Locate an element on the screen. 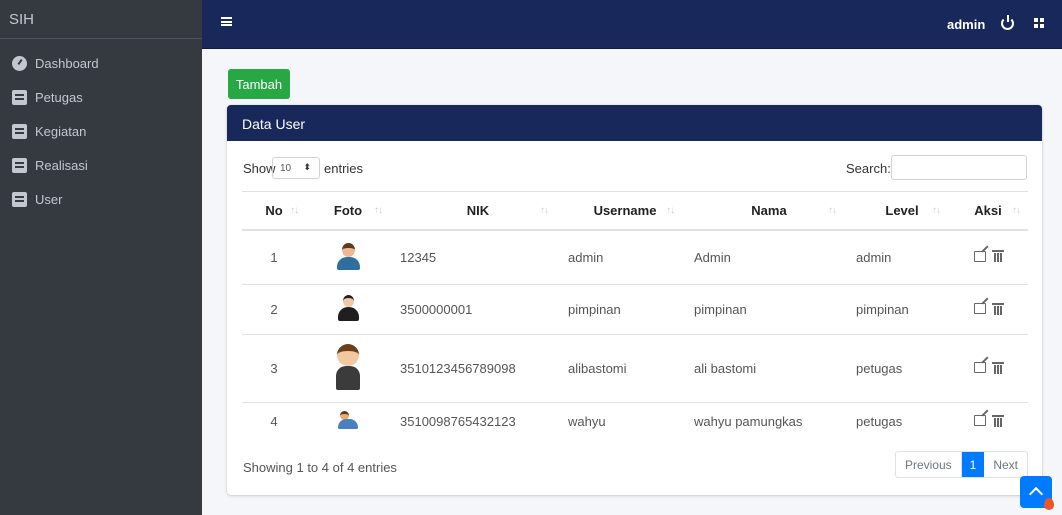  cell-nama: ali bastomi is located at coordinates (763, 368).